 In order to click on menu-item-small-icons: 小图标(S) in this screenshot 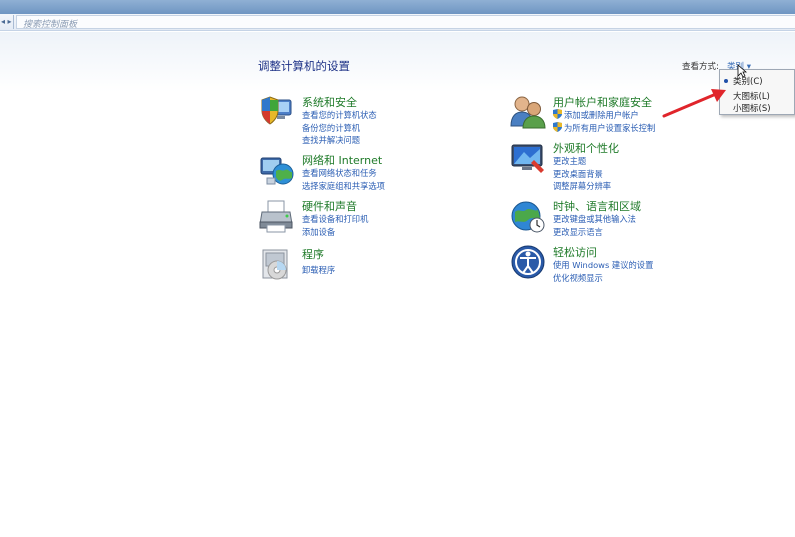, I will do `click(752, 108)`.